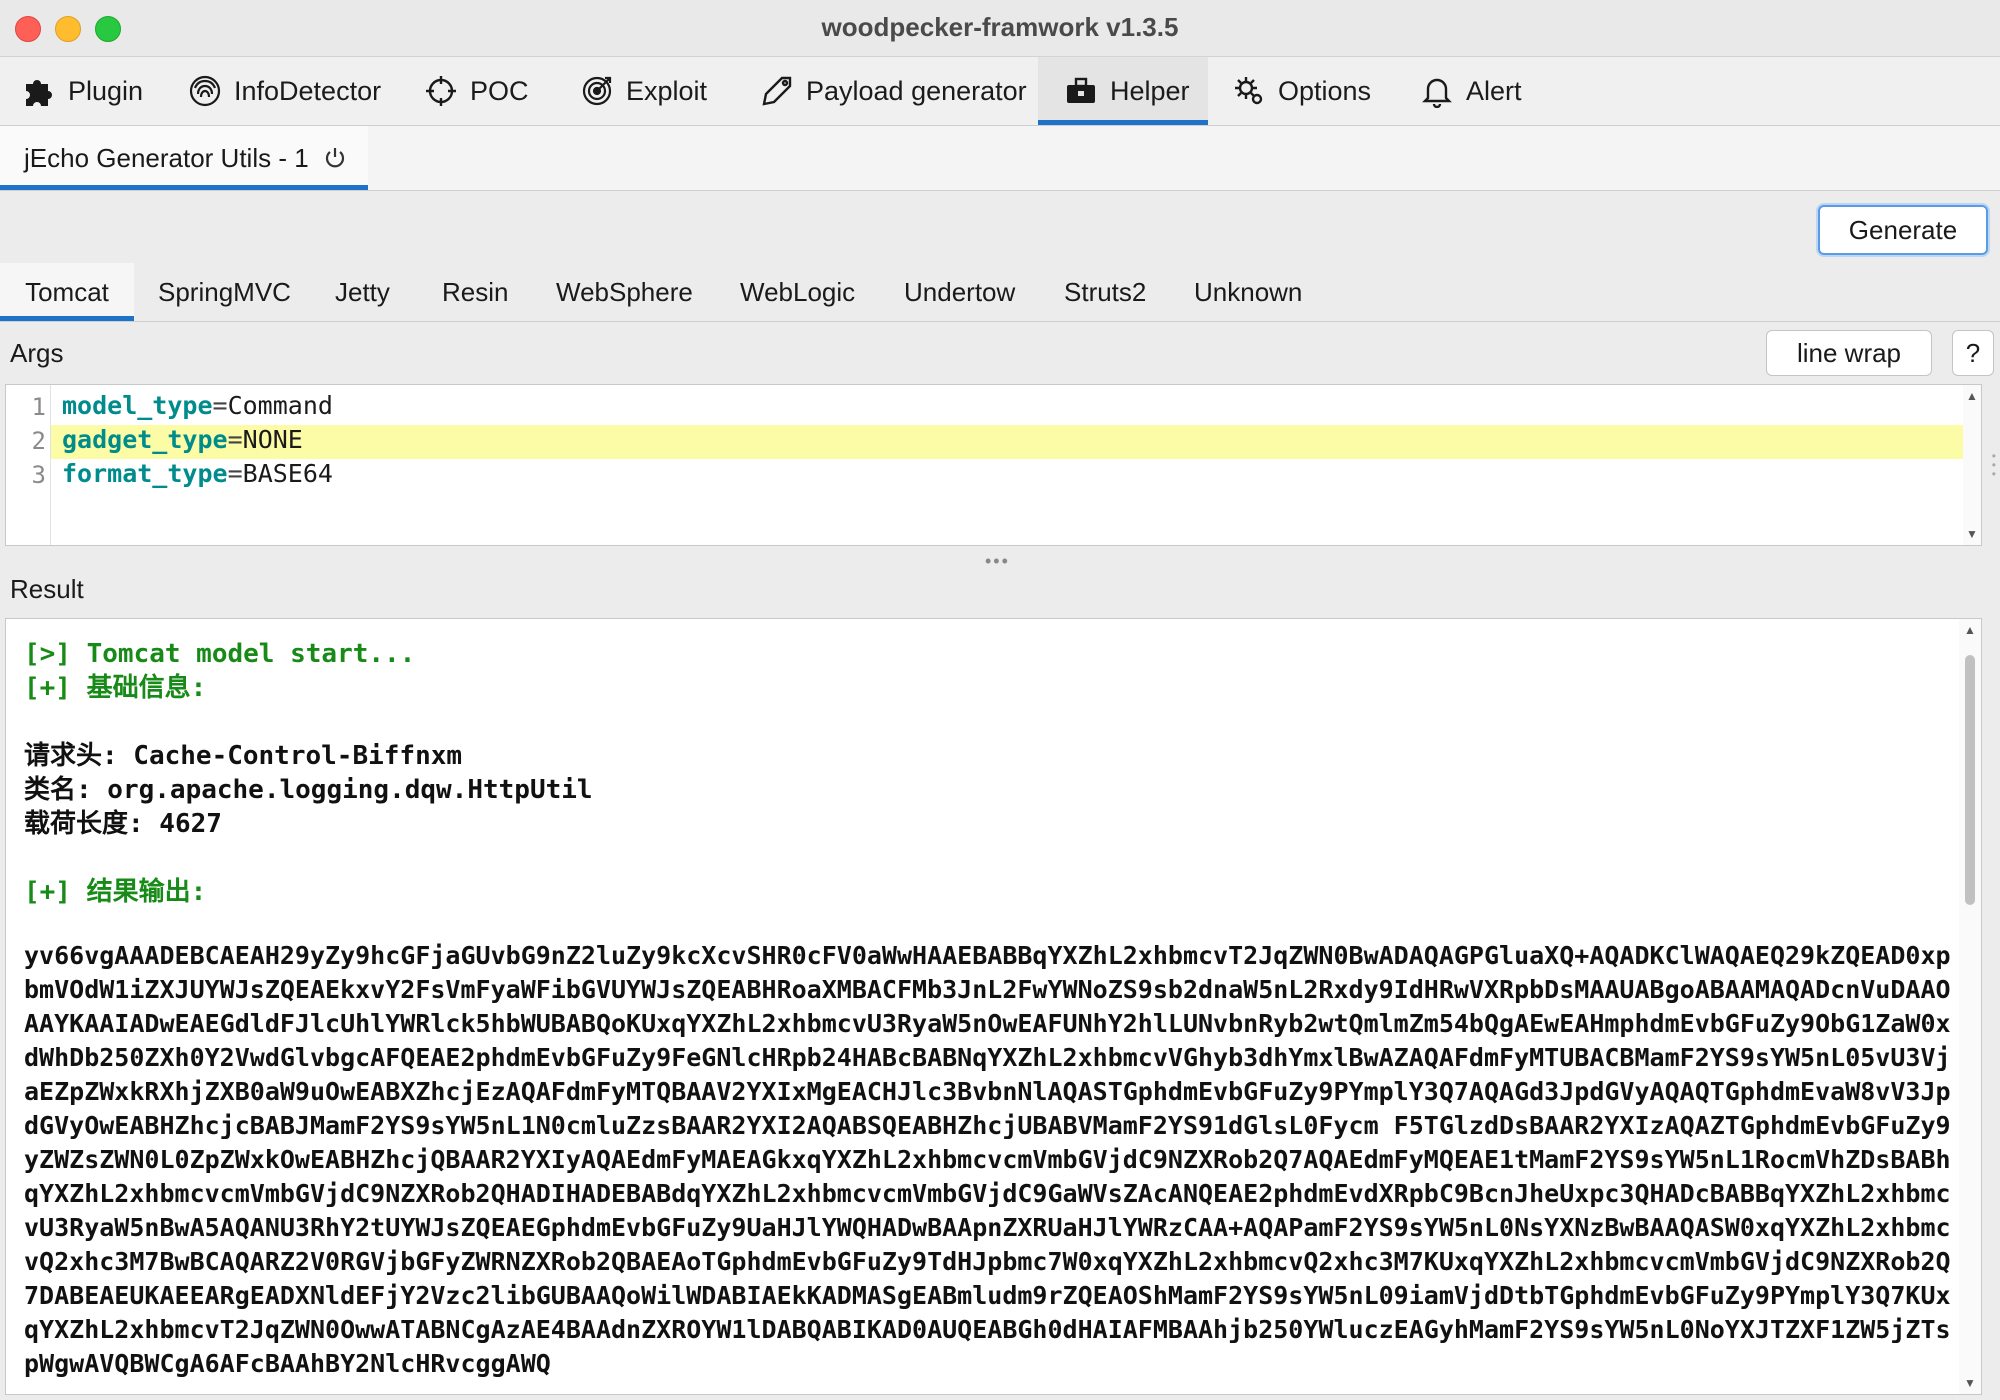 The height and width of the screenshot is (1400, 2000). I want to click on tab-websphere: WebSphere, so click(624, 292).